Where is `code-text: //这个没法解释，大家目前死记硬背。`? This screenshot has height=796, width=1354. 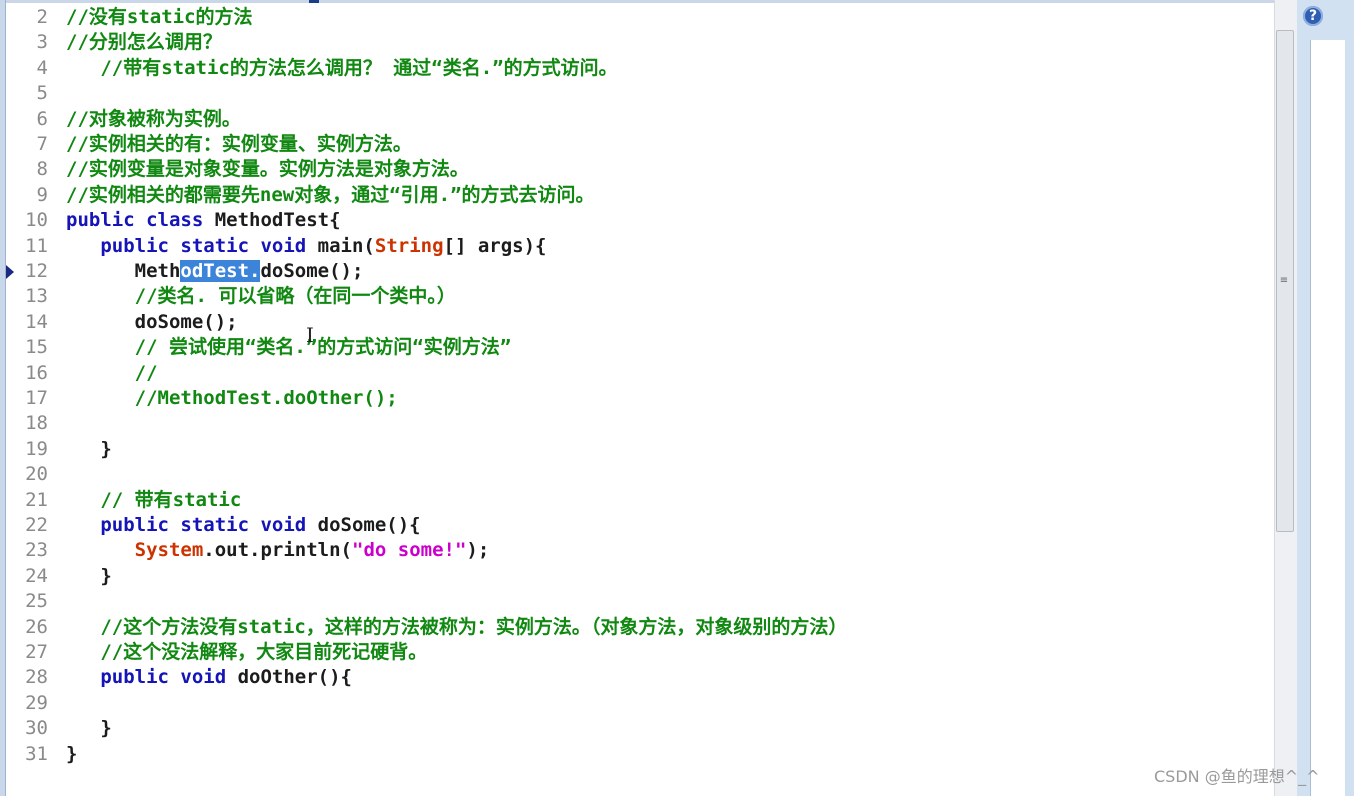 code-text: //这个没法解释，大家目前死记硬背。 is located at coordinates (246, 652).